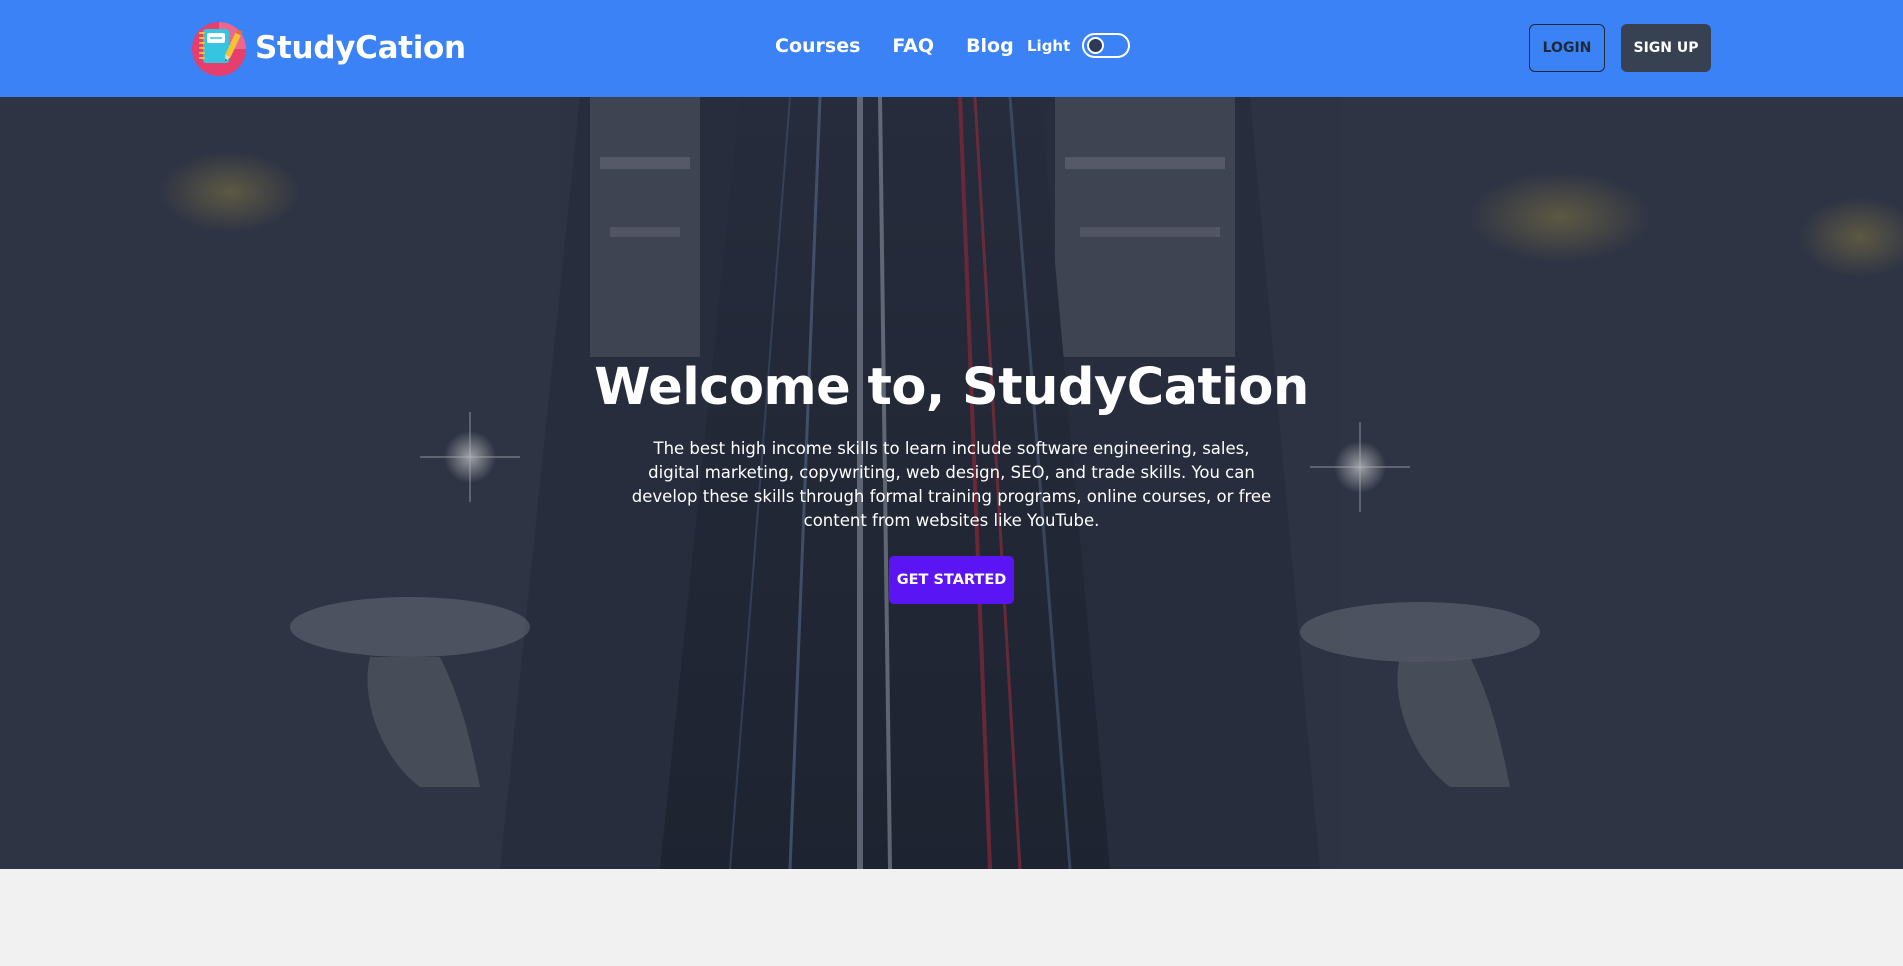 The height and width of the screenshot is (966, 1903). What do you see at coordinates (951, 580) in the screenshot?
I see `get-started-button: GET STARTED` at bounding box center [951, 580].